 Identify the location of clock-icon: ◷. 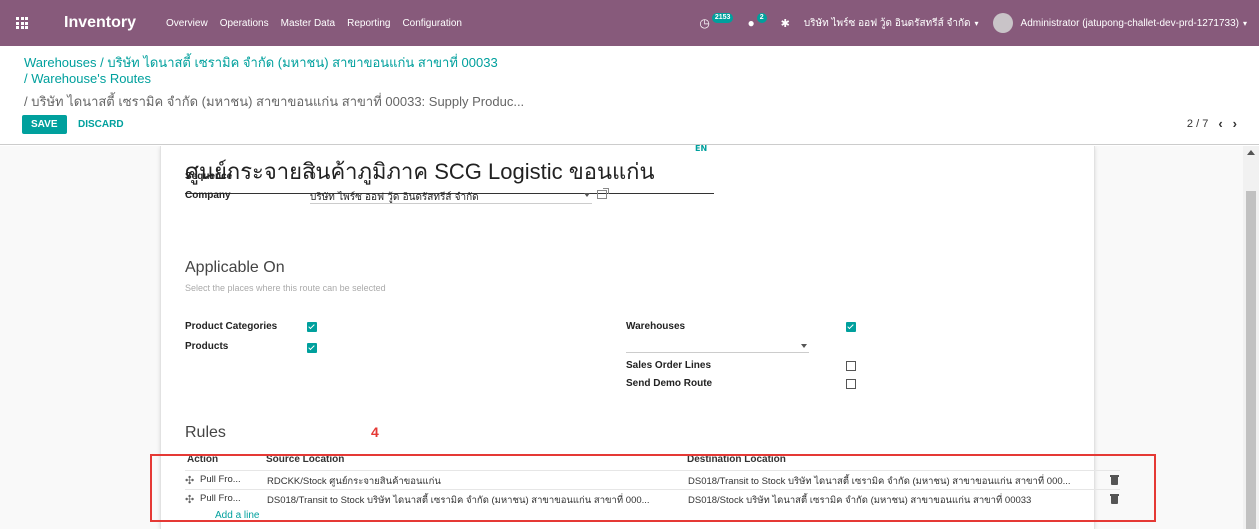
(704, 23).